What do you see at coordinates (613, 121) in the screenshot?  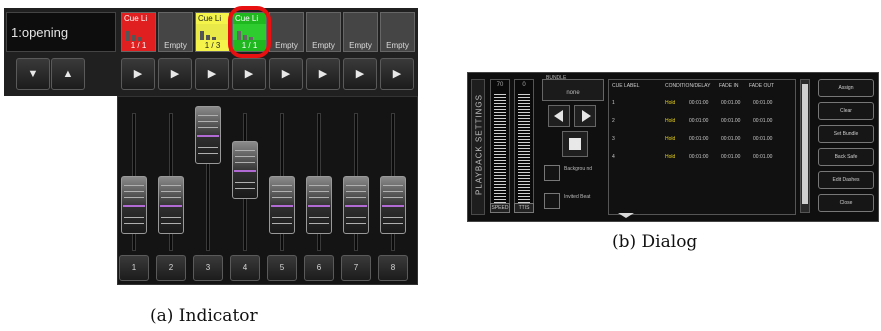 I see `table-cell: 2` at bounding box center [613, 121].